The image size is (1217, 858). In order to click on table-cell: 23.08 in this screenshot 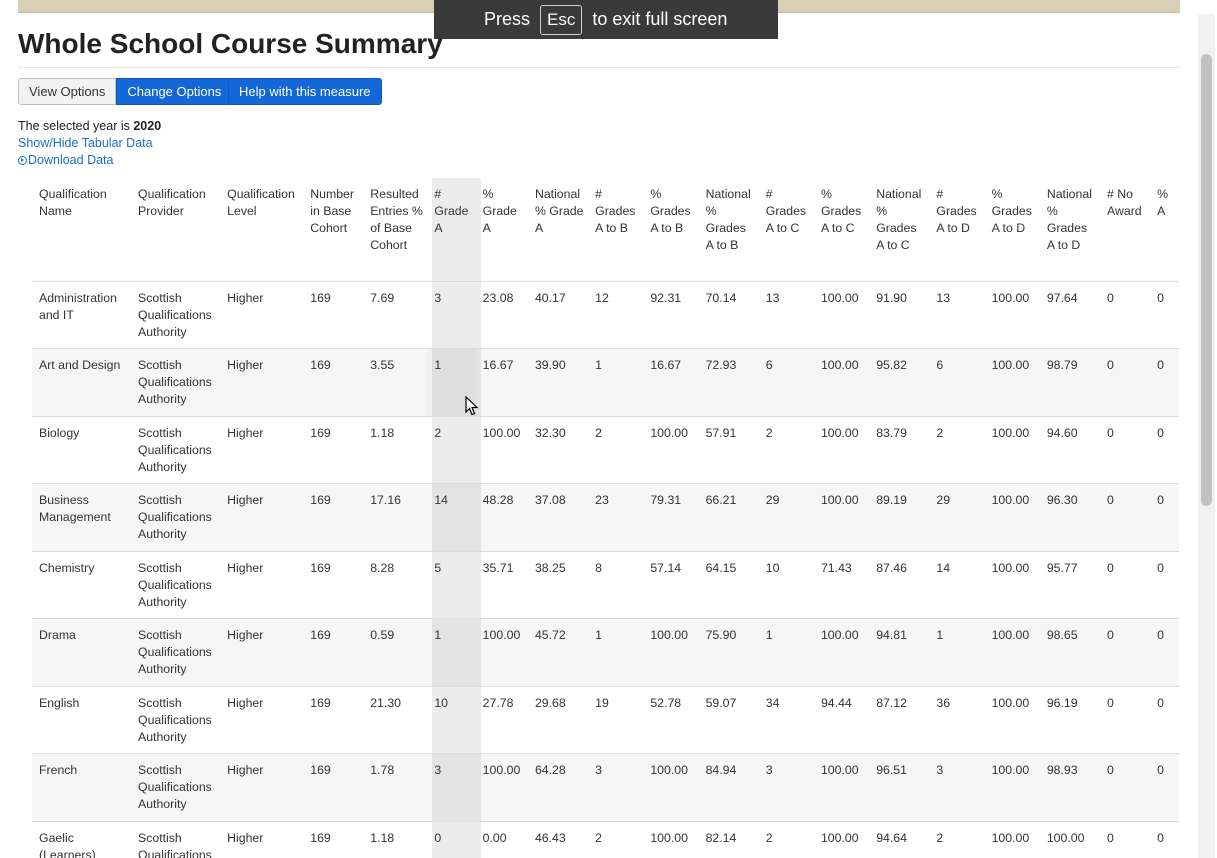, I will do `click(501, 314)`.